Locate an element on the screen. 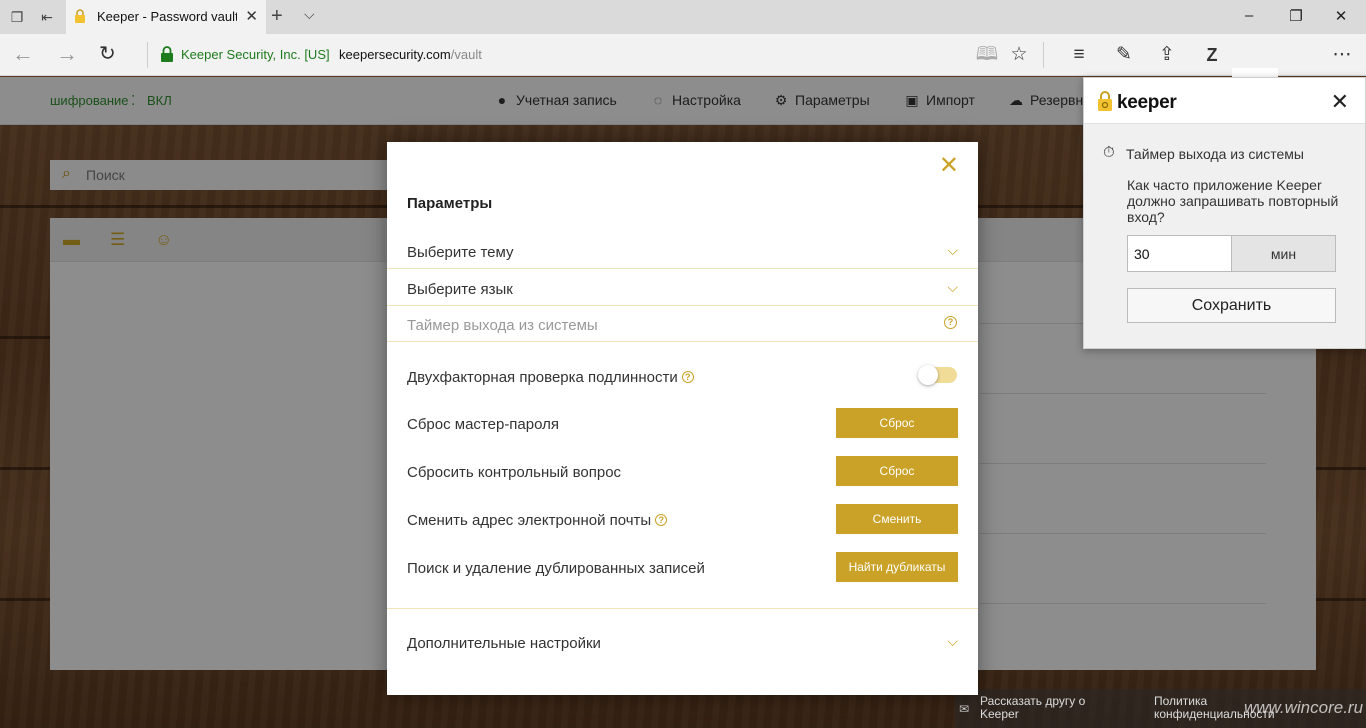 This screenshot has width=1366, height=728. logout-timer-row: Таймер выхода из системы ? is located at coordinates (682, 323).